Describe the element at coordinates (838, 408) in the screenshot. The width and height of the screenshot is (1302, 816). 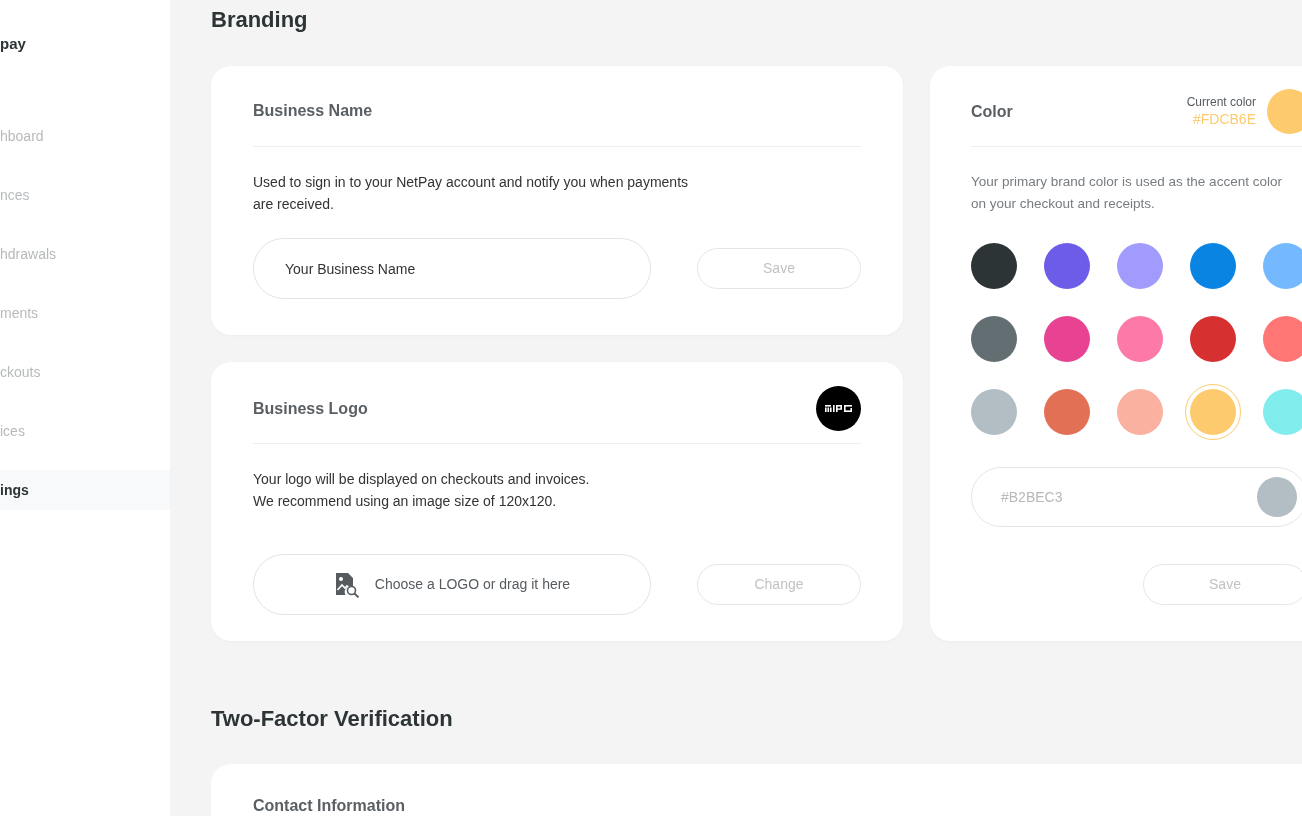
I see `logo-icon` at that location.